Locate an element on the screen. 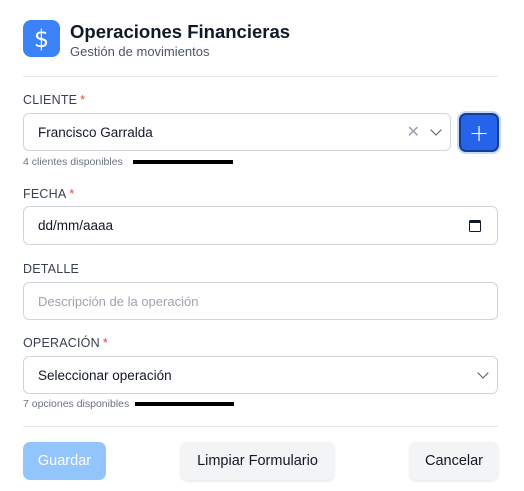 This screenshot has width=524, height=491. operacion-label: OPERACIÓN * is located at coordinates (65, 343).